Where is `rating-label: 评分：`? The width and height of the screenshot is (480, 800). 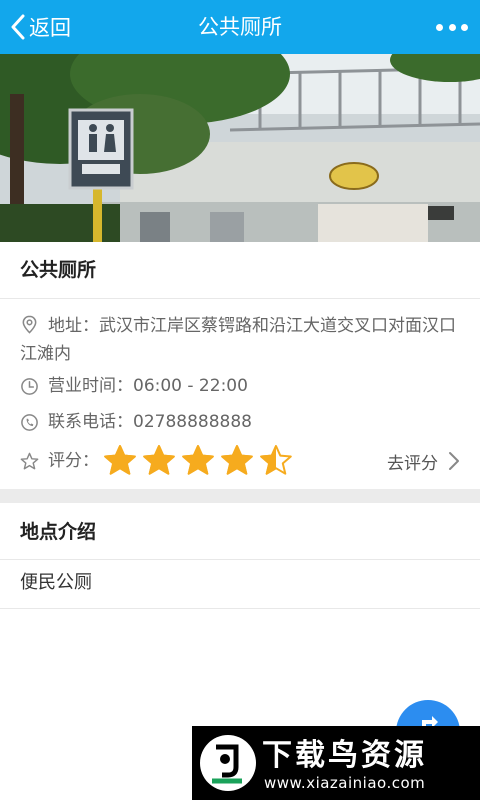 rating-label: 评分： is located at coordinates (73, 461).